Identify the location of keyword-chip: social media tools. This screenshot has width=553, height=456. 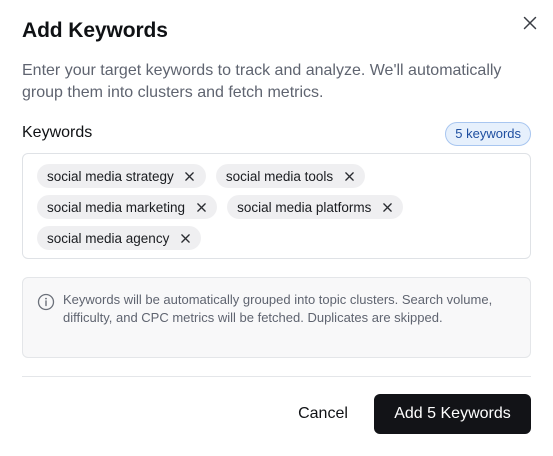
(290, 176).